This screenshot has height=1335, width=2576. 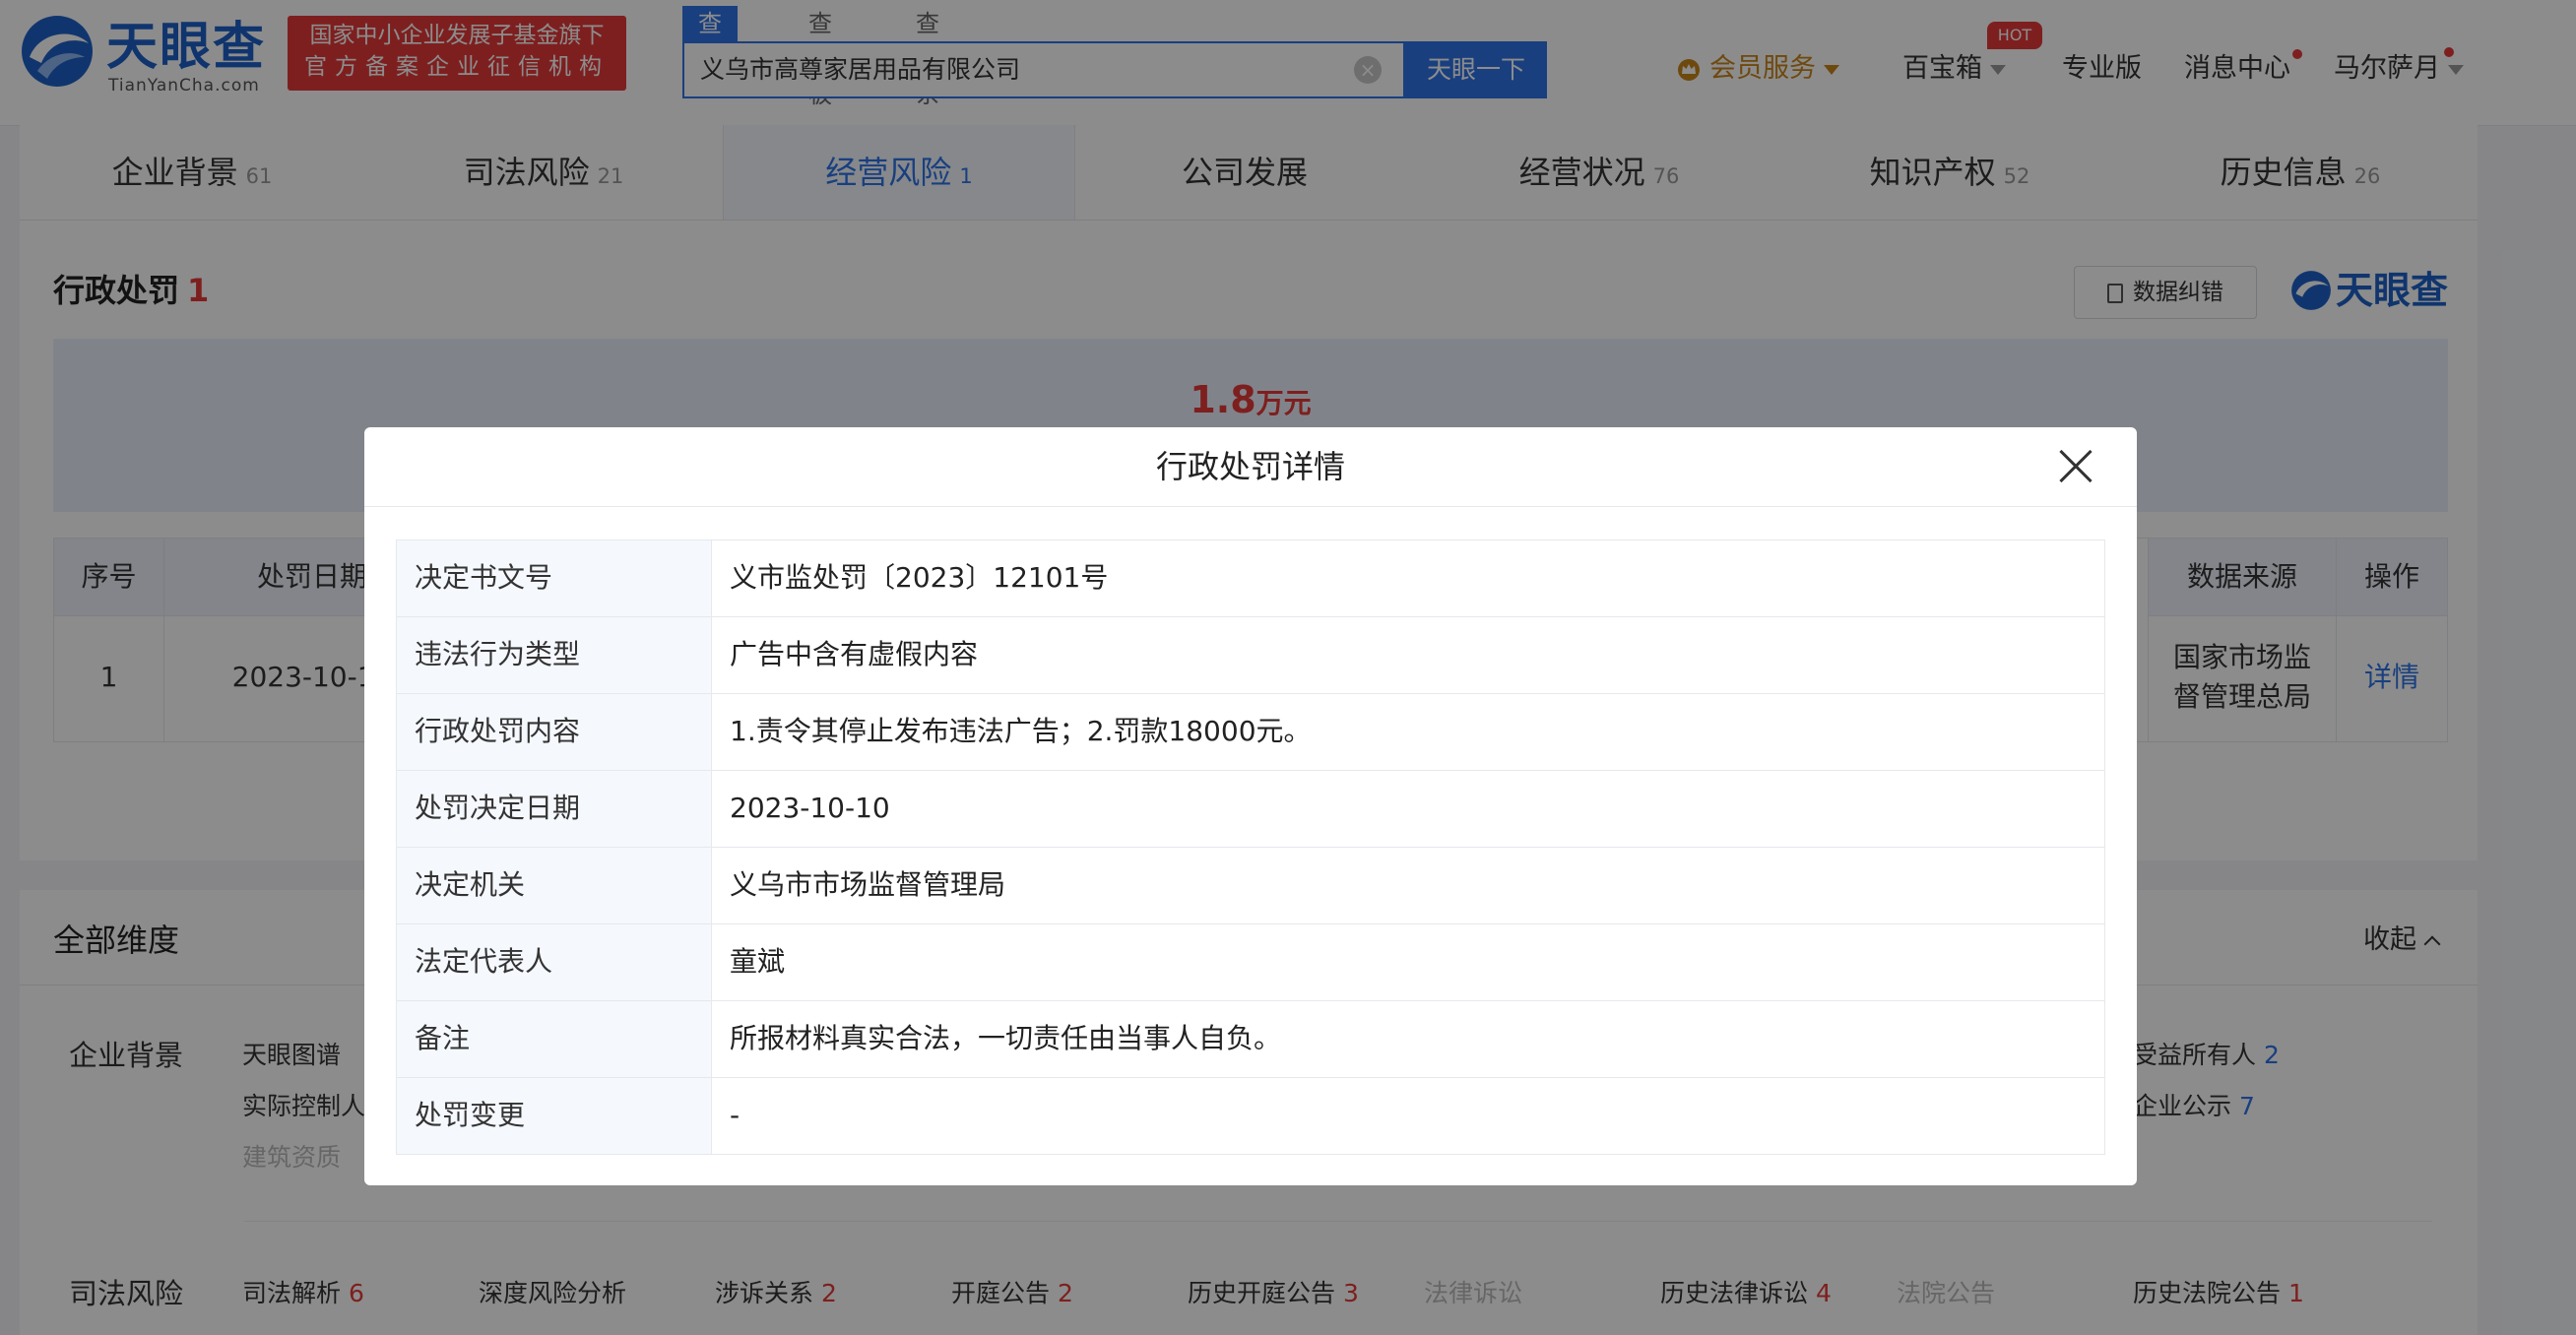 What do you see at coordinates (1021, 731) in the screenshot?
I see `detail-value: 1.责令其停止发布违法广告；2.罚款18000元。` at bounding box center [1021, 731].